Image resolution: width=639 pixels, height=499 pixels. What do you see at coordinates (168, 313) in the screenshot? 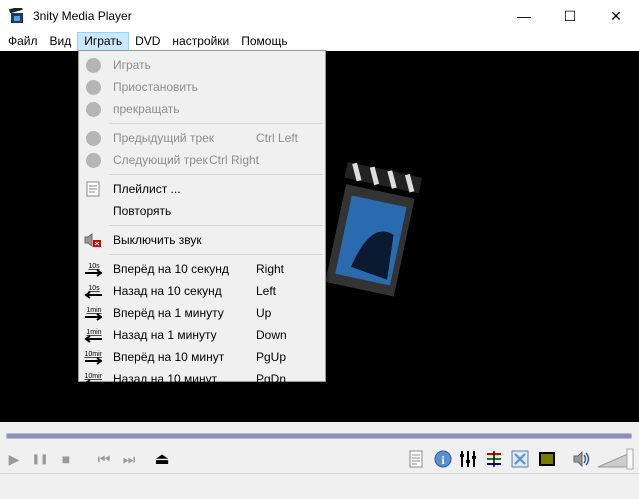
I see `menu-item-label: Вперёд на 1 минуту` at bounding box center [168, 313].